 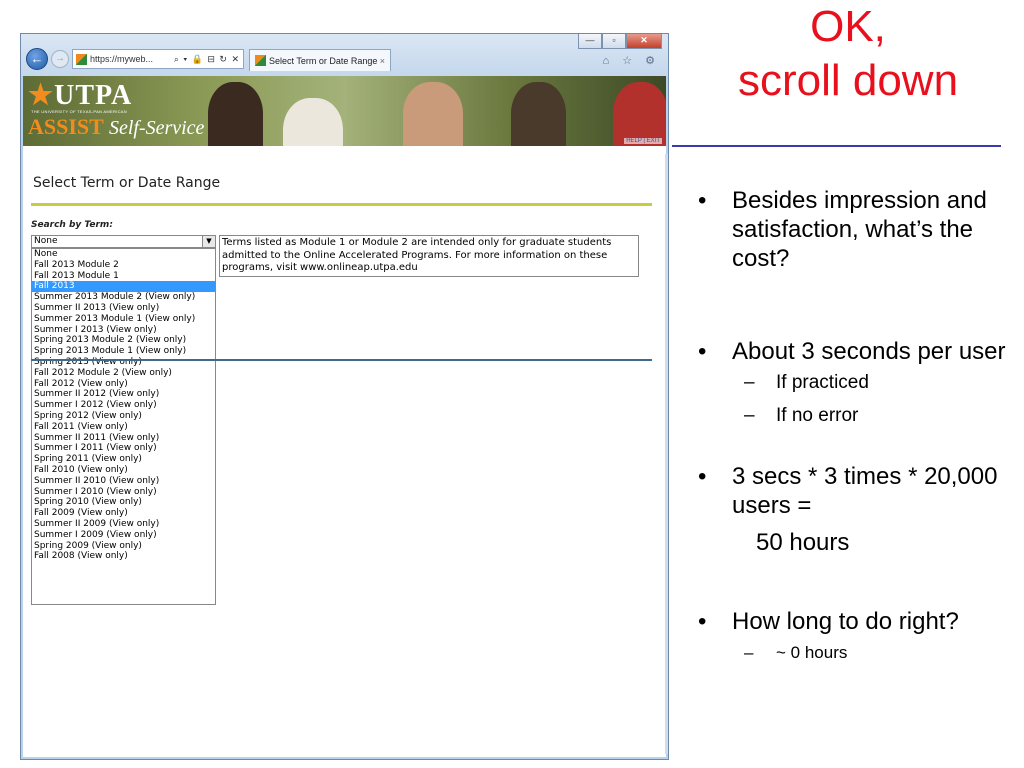 What do you see at coordinates (590, 41) in the screenshot?
I see `minimize-button: —` at bounding box center [590, 41].